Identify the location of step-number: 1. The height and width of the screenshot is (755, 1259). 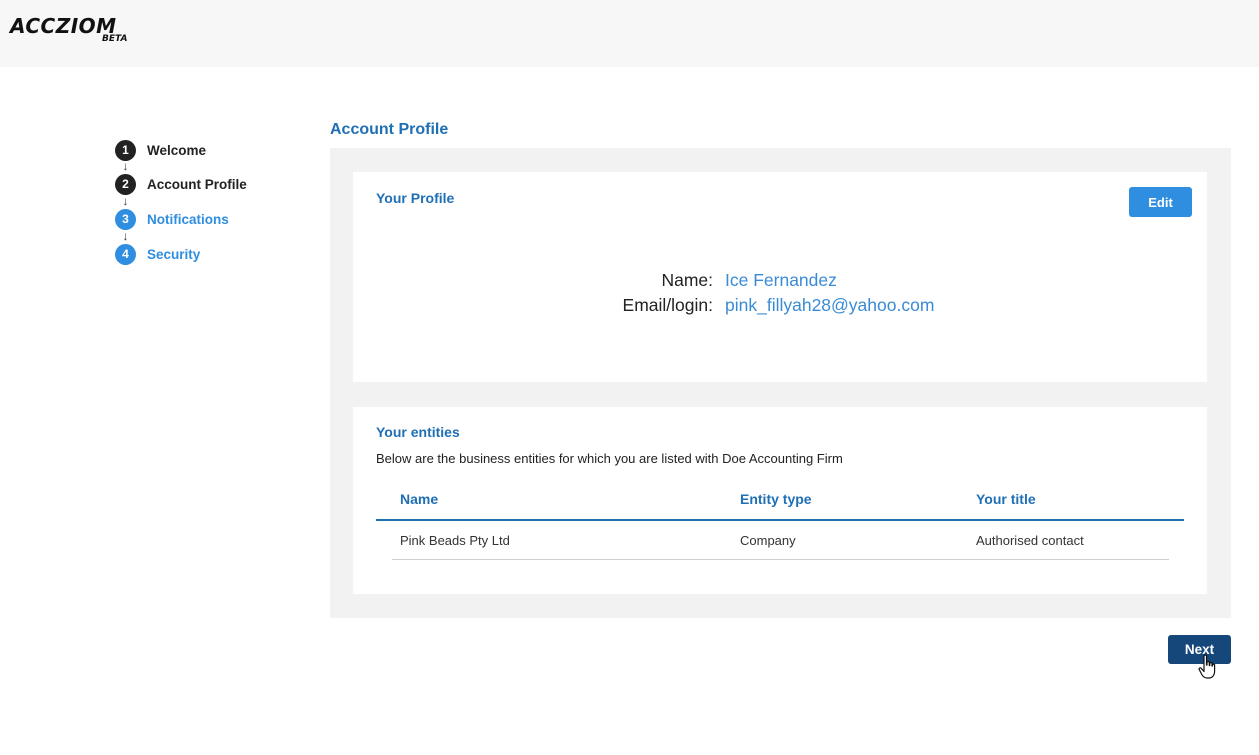
(125, 150).